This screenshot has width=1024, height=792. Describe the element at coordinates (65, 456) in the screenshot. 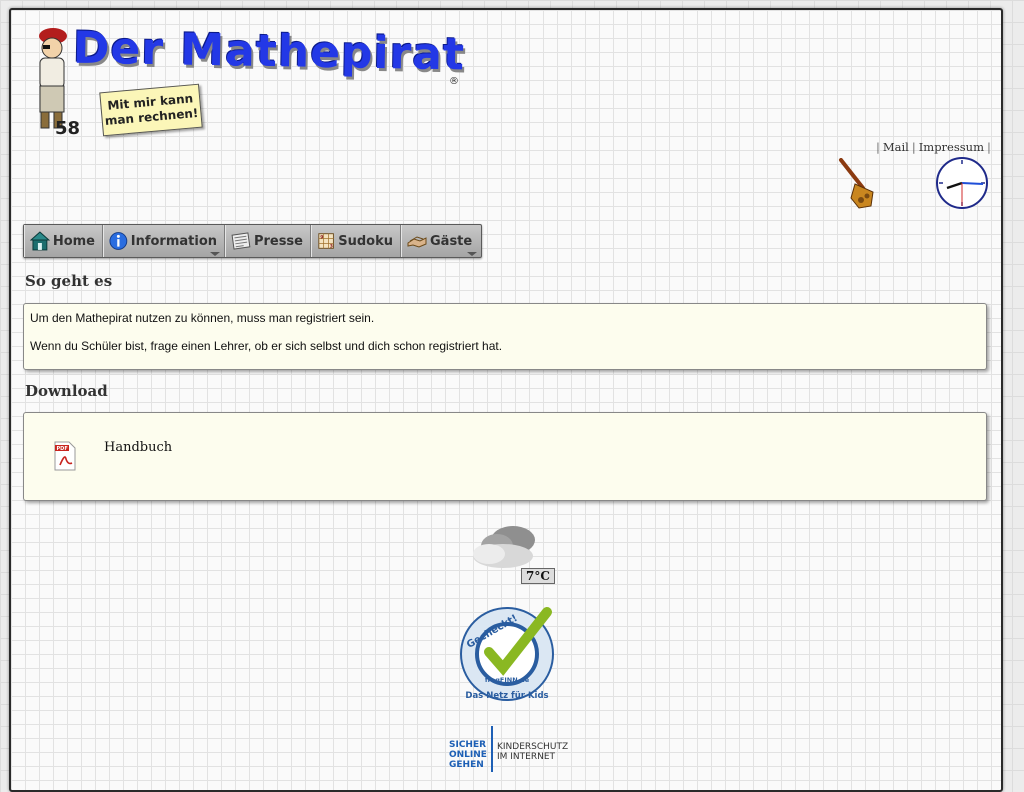

I see `pdf-icon: PDF` at that location.